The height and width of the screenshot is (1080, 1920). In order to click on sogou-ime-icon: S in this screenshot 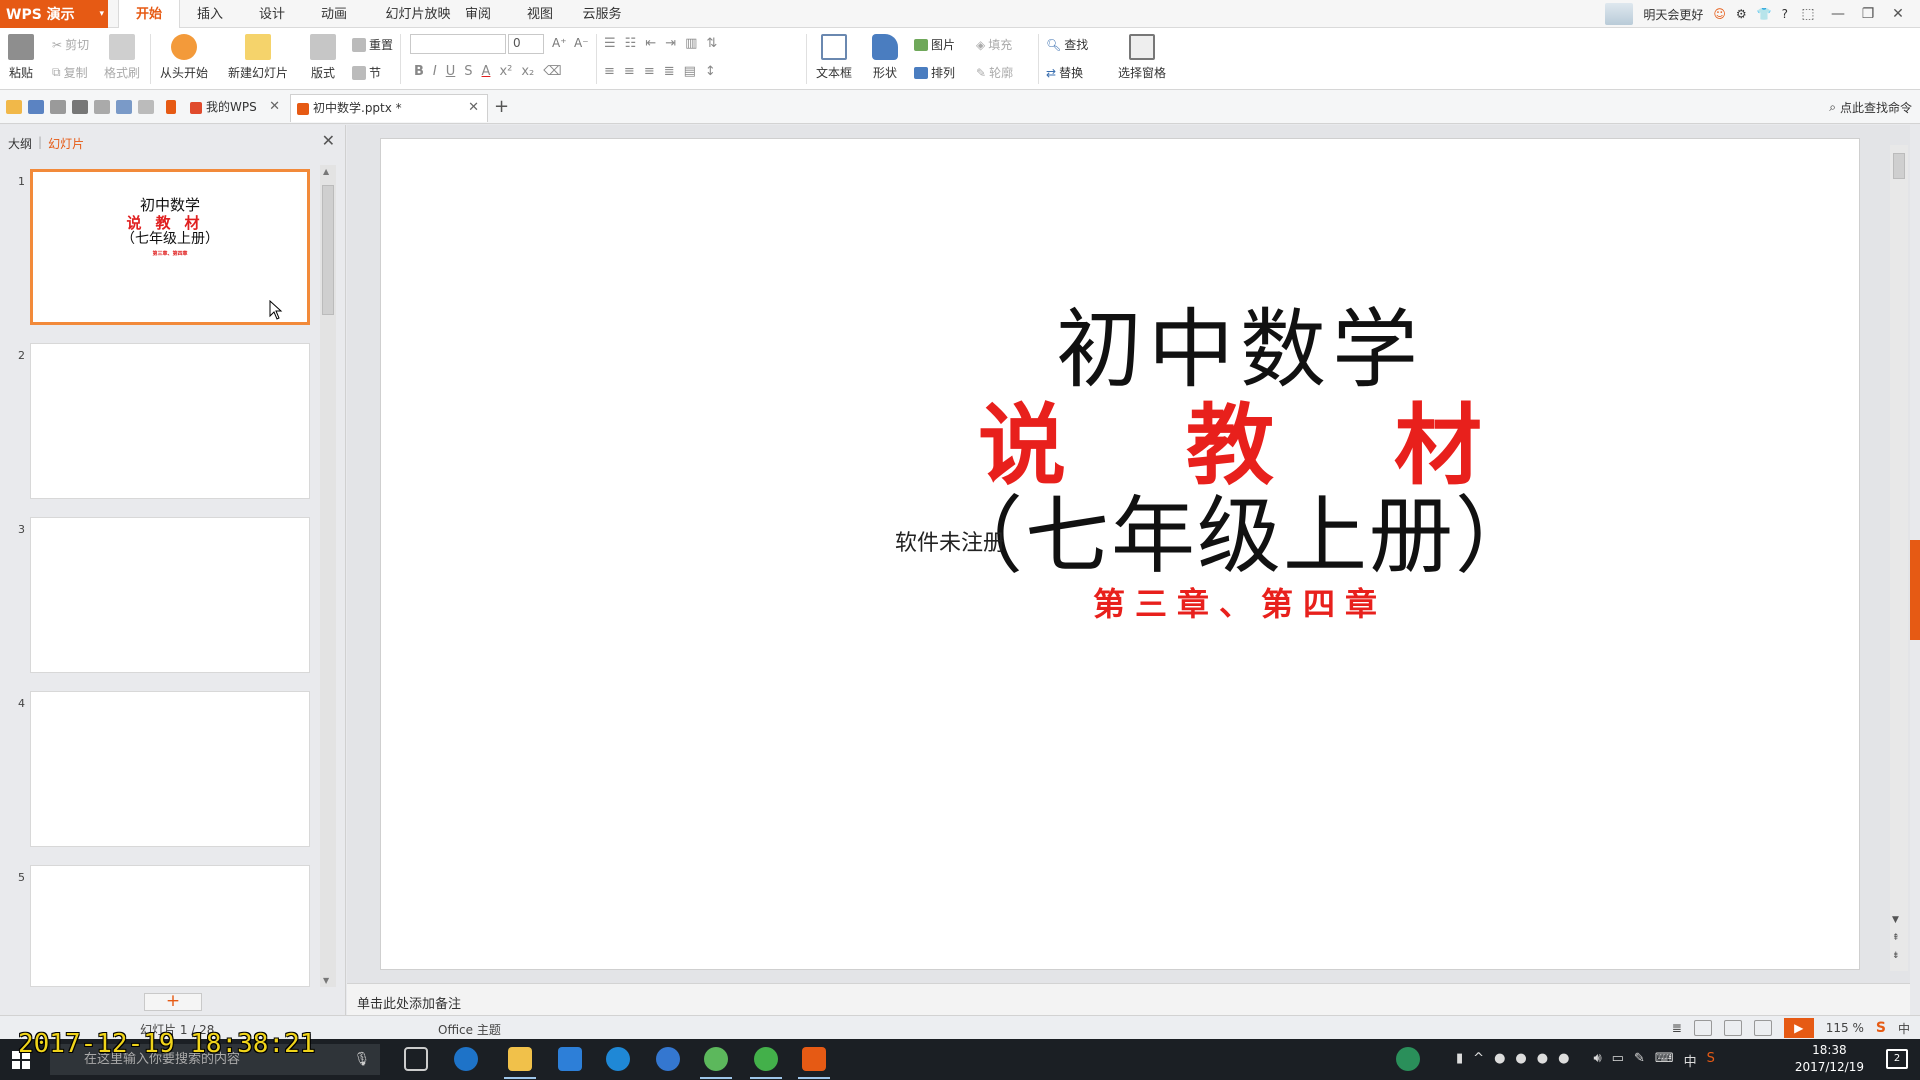, I will do `click(1881, 1028)`.